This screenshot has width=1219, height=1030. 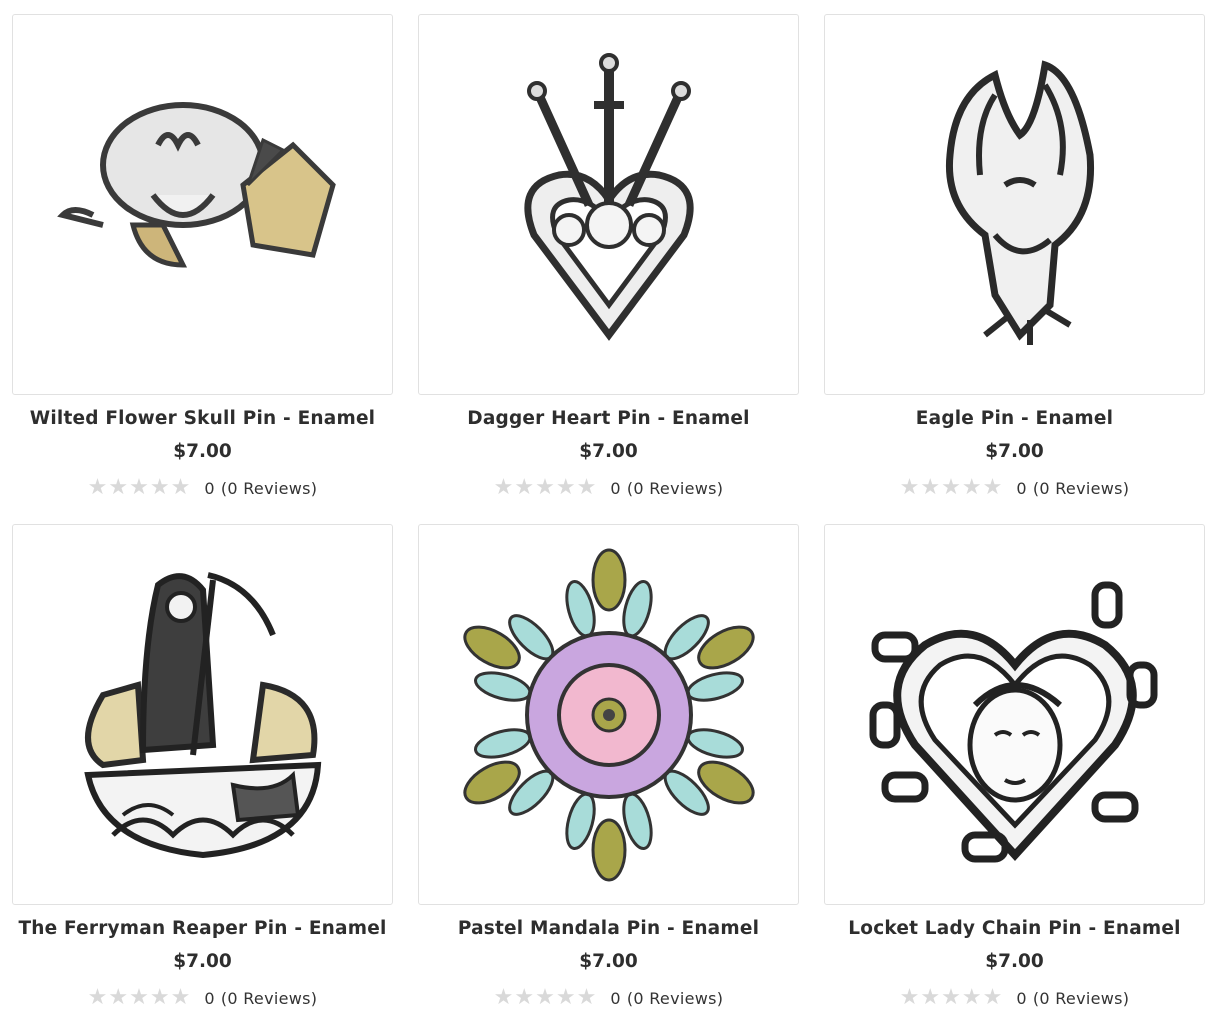 I want to click on locket-lady-chain-pin-image, so click(x=1013, y=721).